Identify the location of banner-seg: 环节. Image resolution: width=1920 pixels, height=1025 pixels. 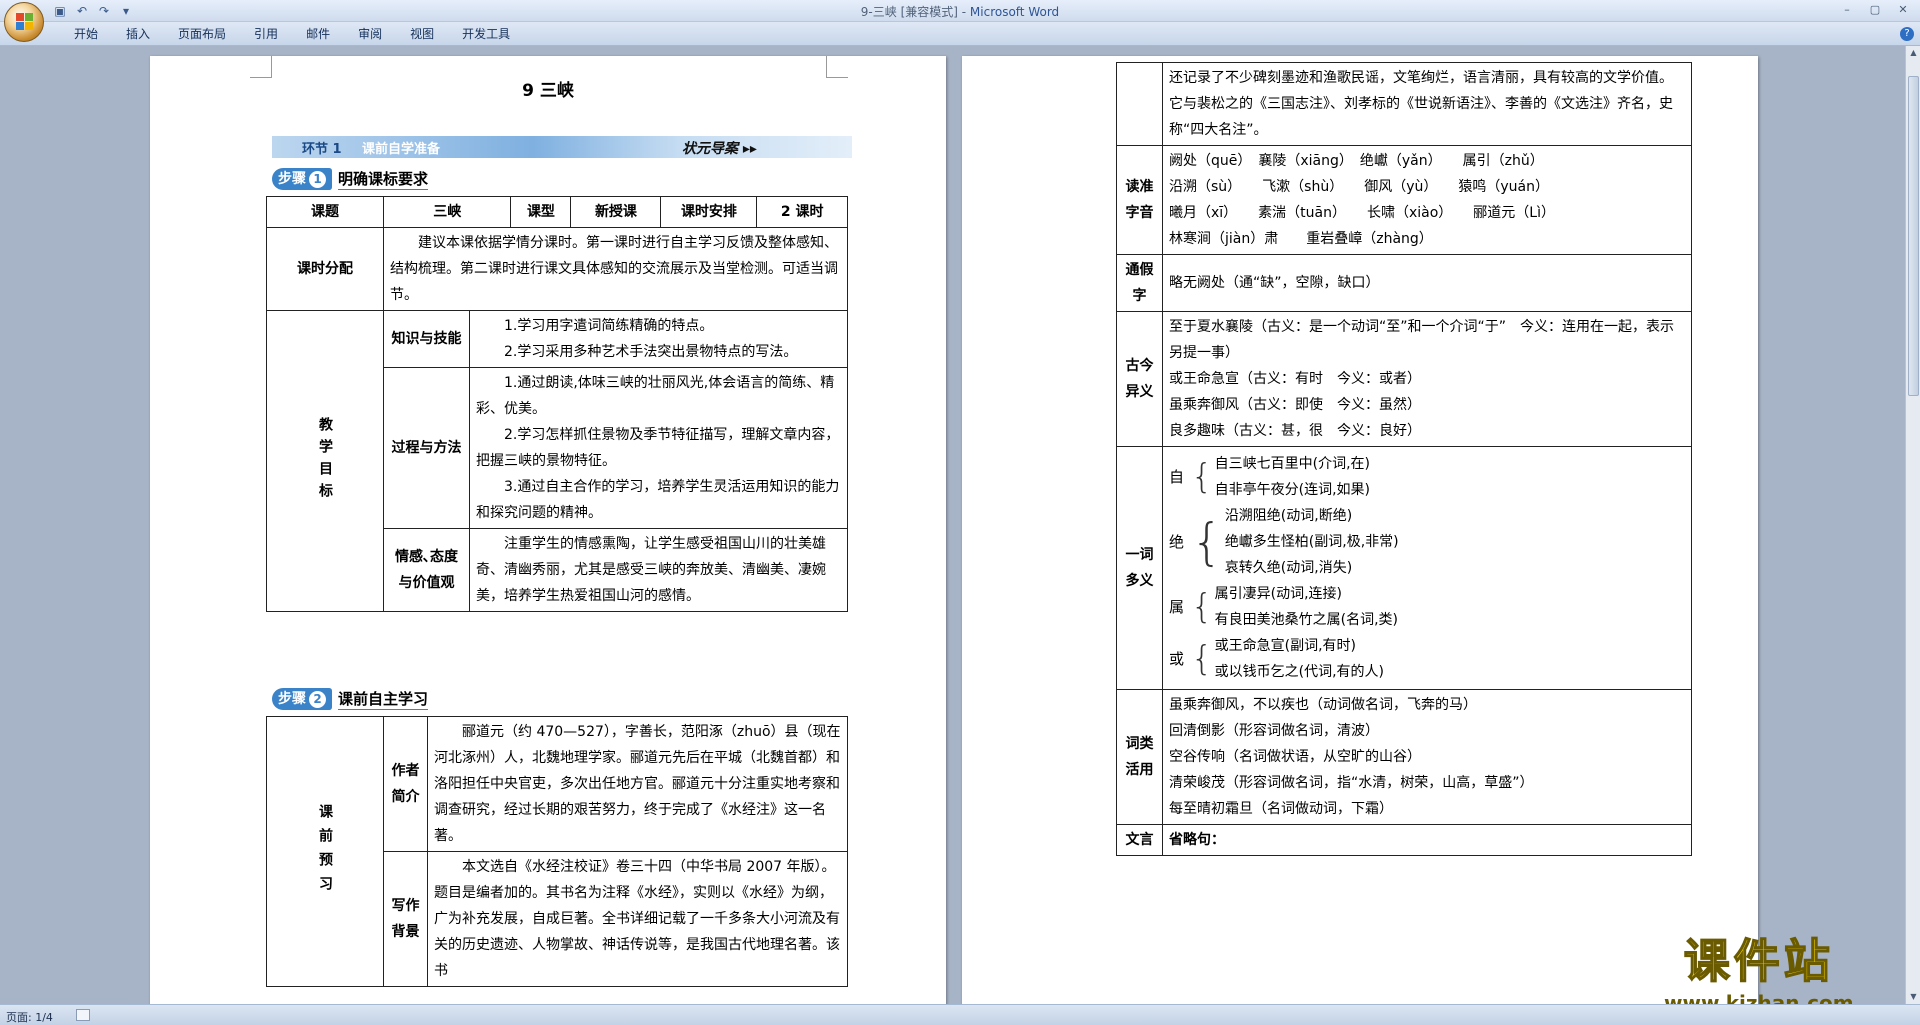
(315, 149).